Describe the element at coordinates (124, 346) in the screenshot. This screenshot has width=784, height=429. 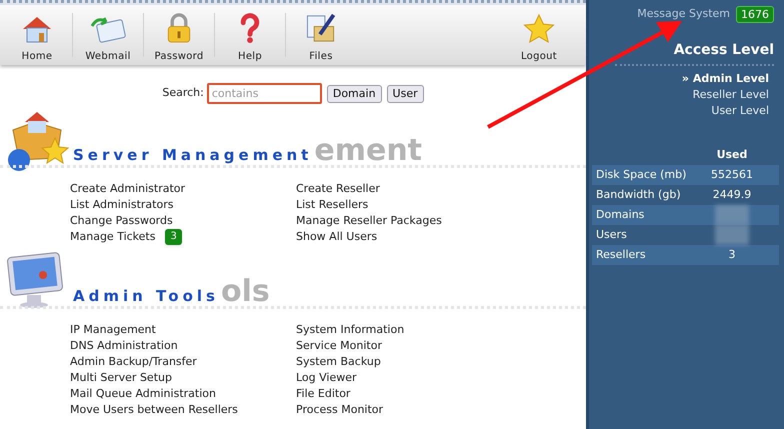
I see `menu-link: DNS Administration` at that location.